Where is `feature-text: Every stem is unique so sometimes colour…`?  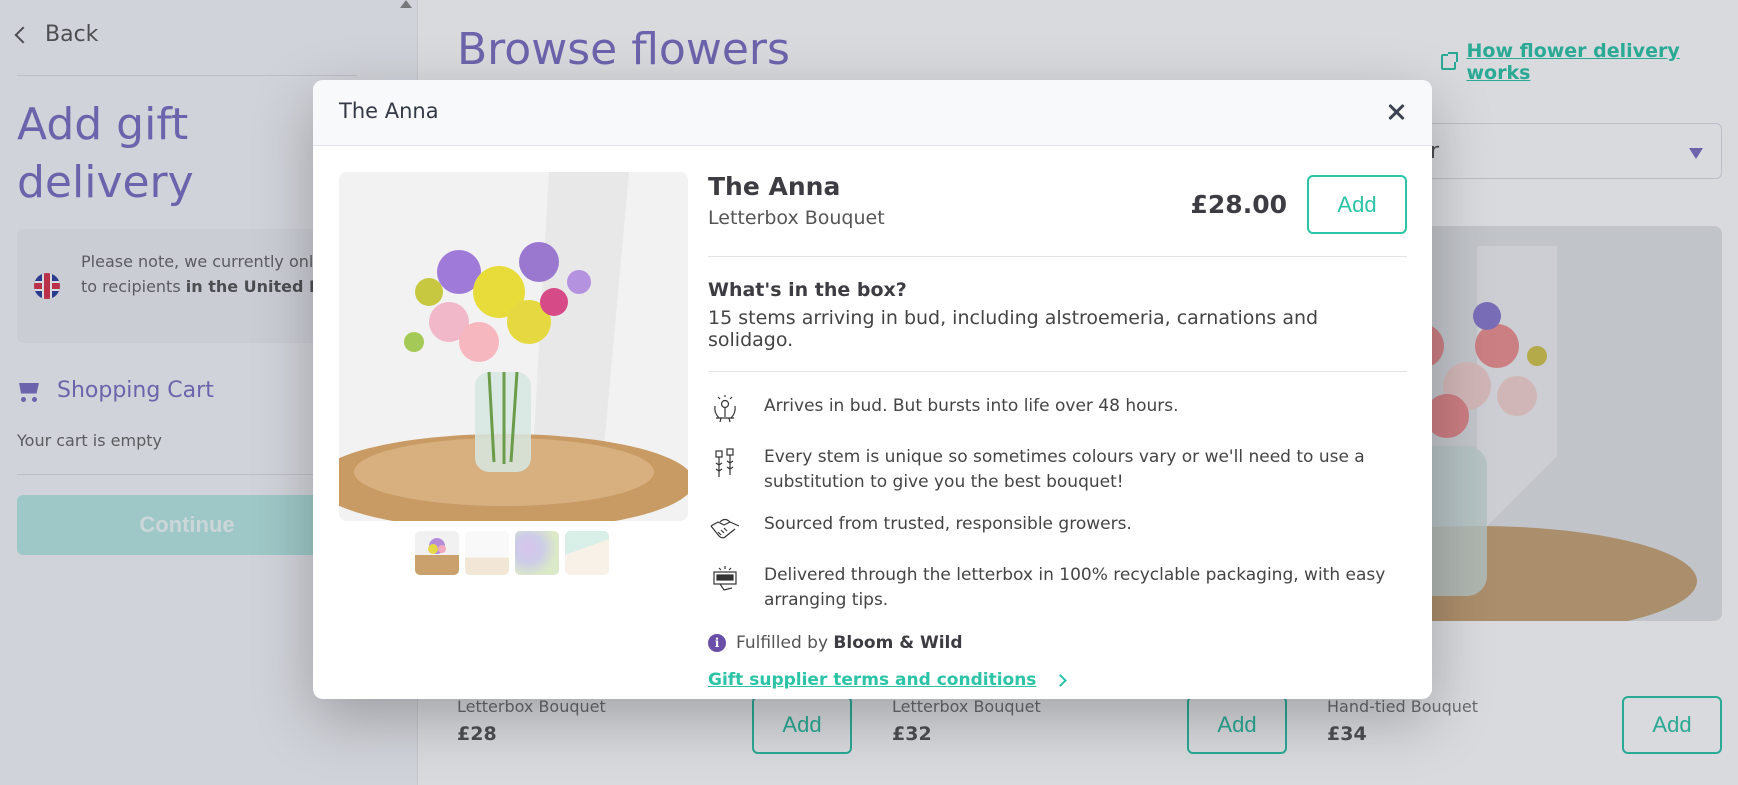 feature-text: Every stem is unique so sometimes colour… is located at coordinates (1064, 469).